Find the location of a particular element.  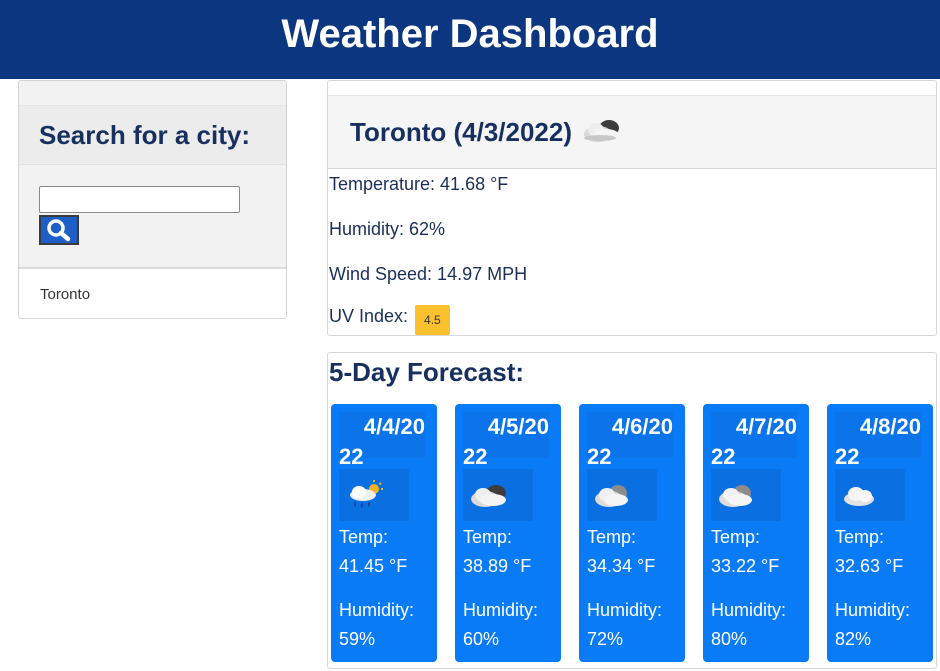

forecast-temp: 32.63 °F is located at coordinates (869, 566).